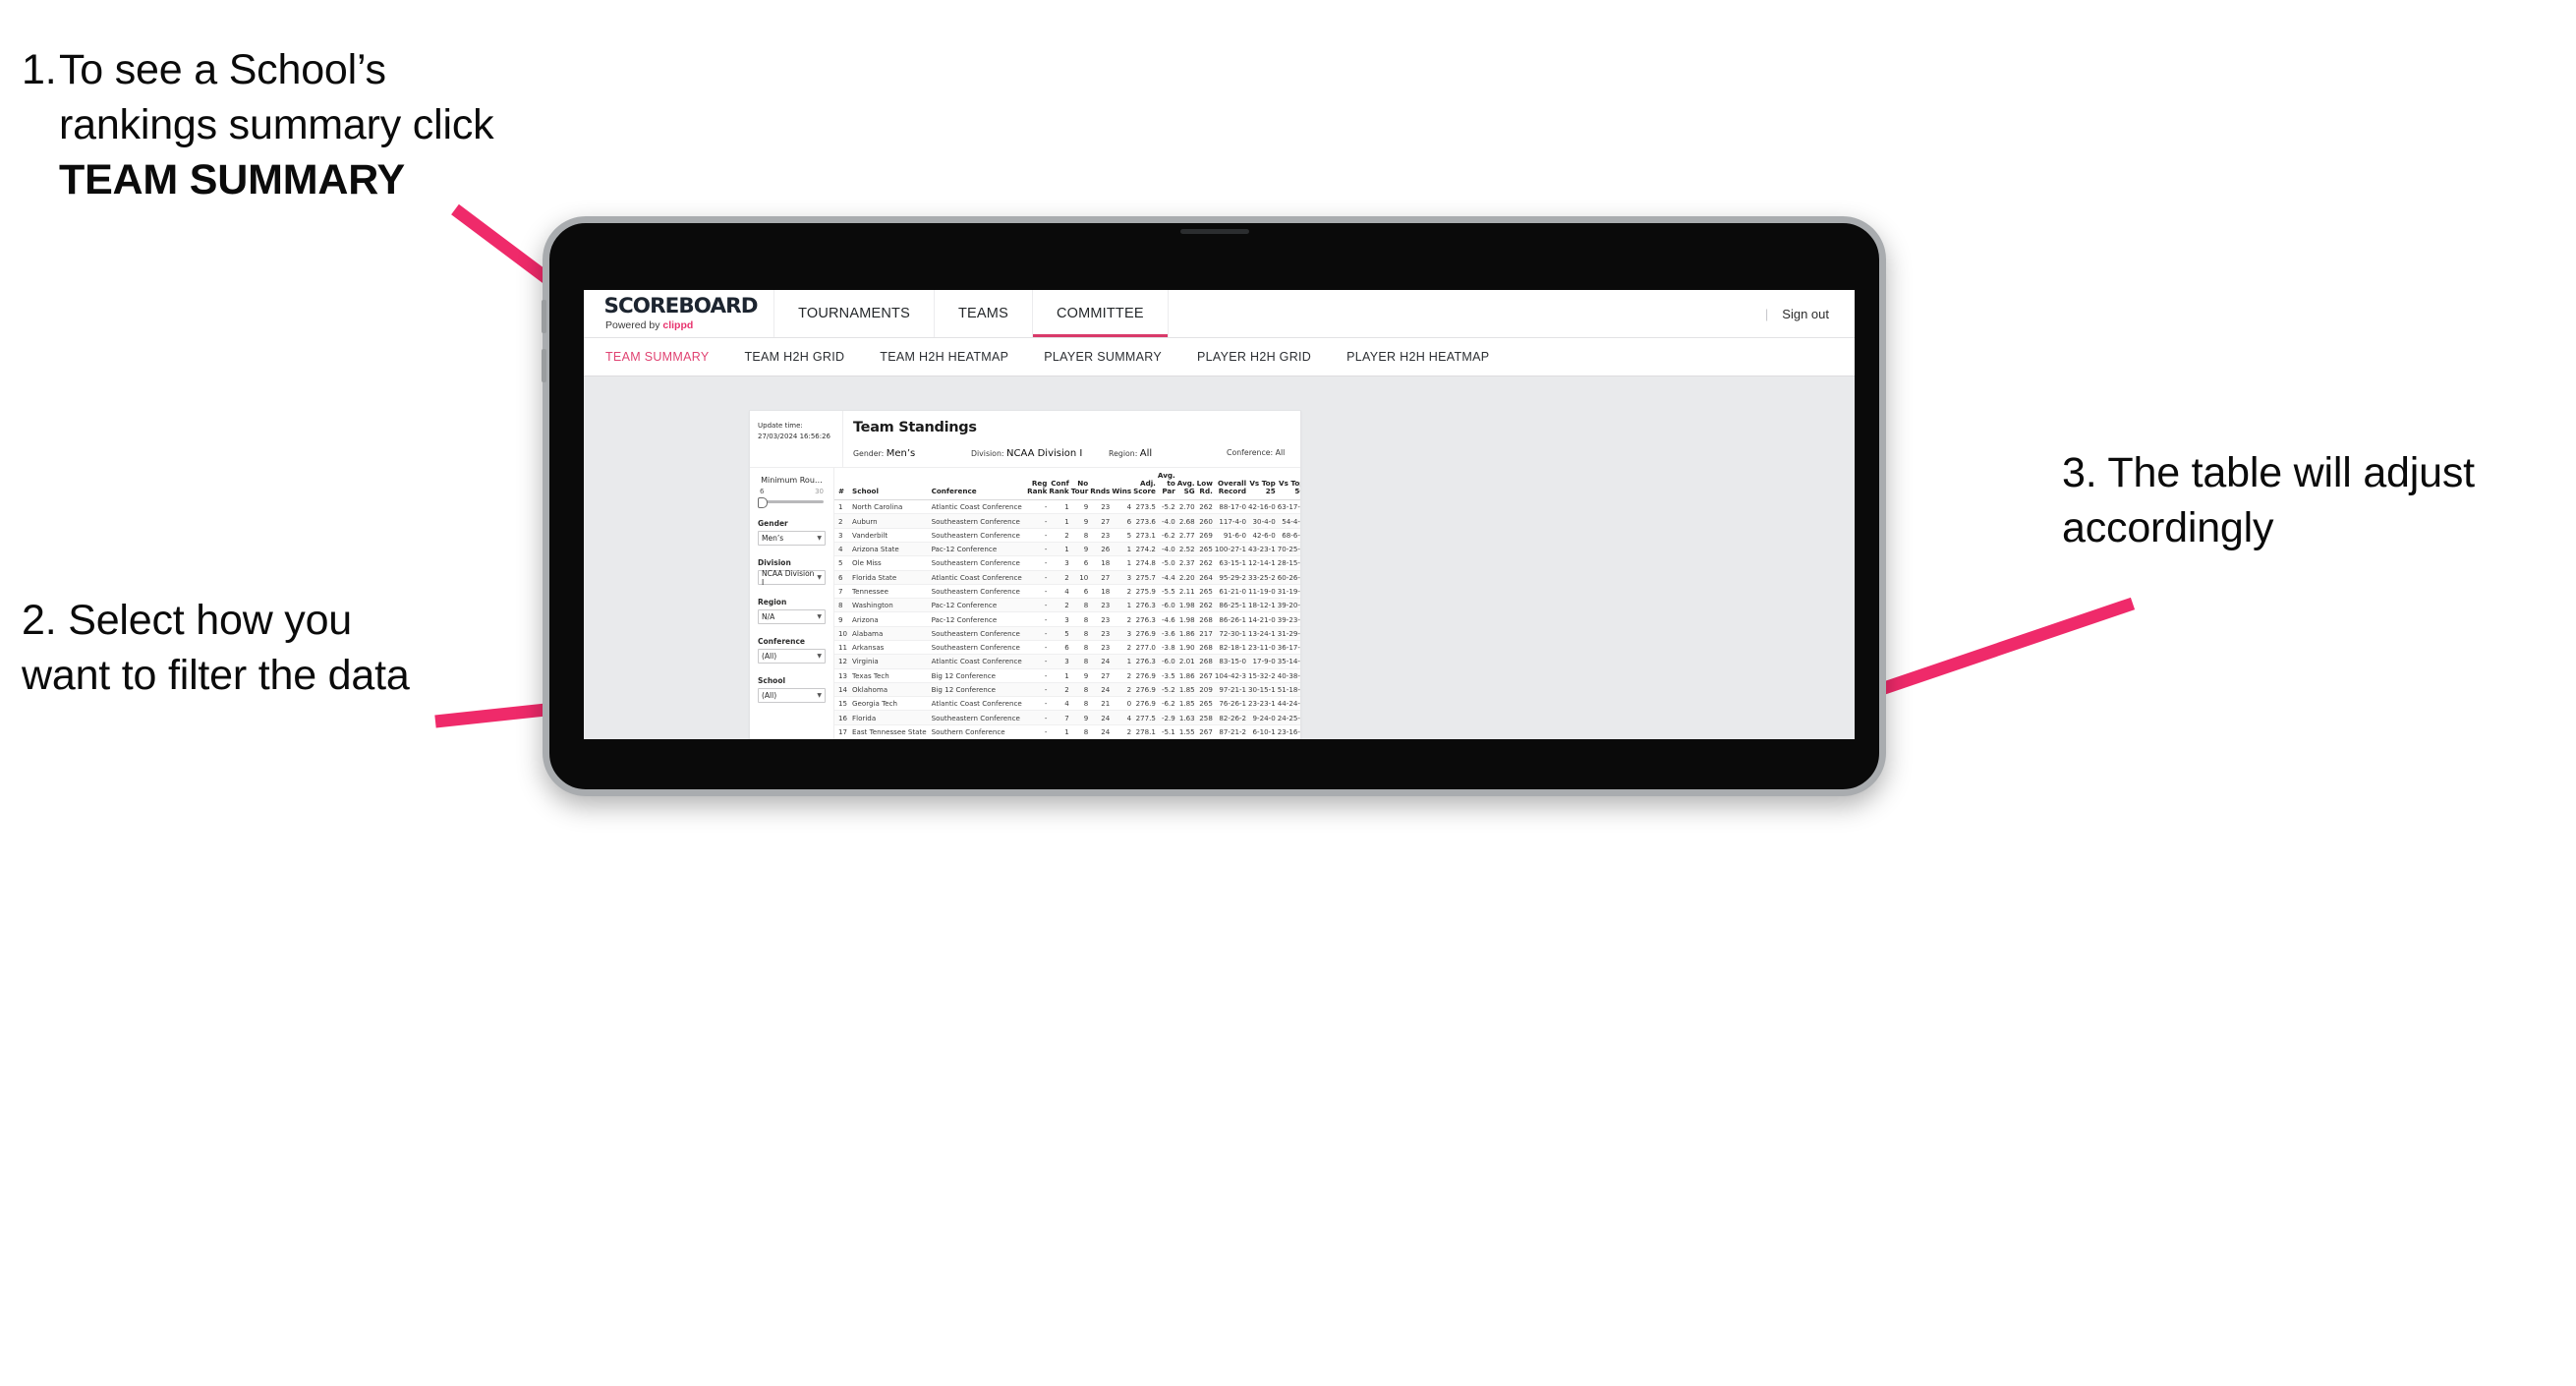 The height and width of the screenshot is (1386, 2576). What do you see at coordinates (841, 661) in the screenshot?
I see `cell-rank: 12` at bounding box center [841, 661].